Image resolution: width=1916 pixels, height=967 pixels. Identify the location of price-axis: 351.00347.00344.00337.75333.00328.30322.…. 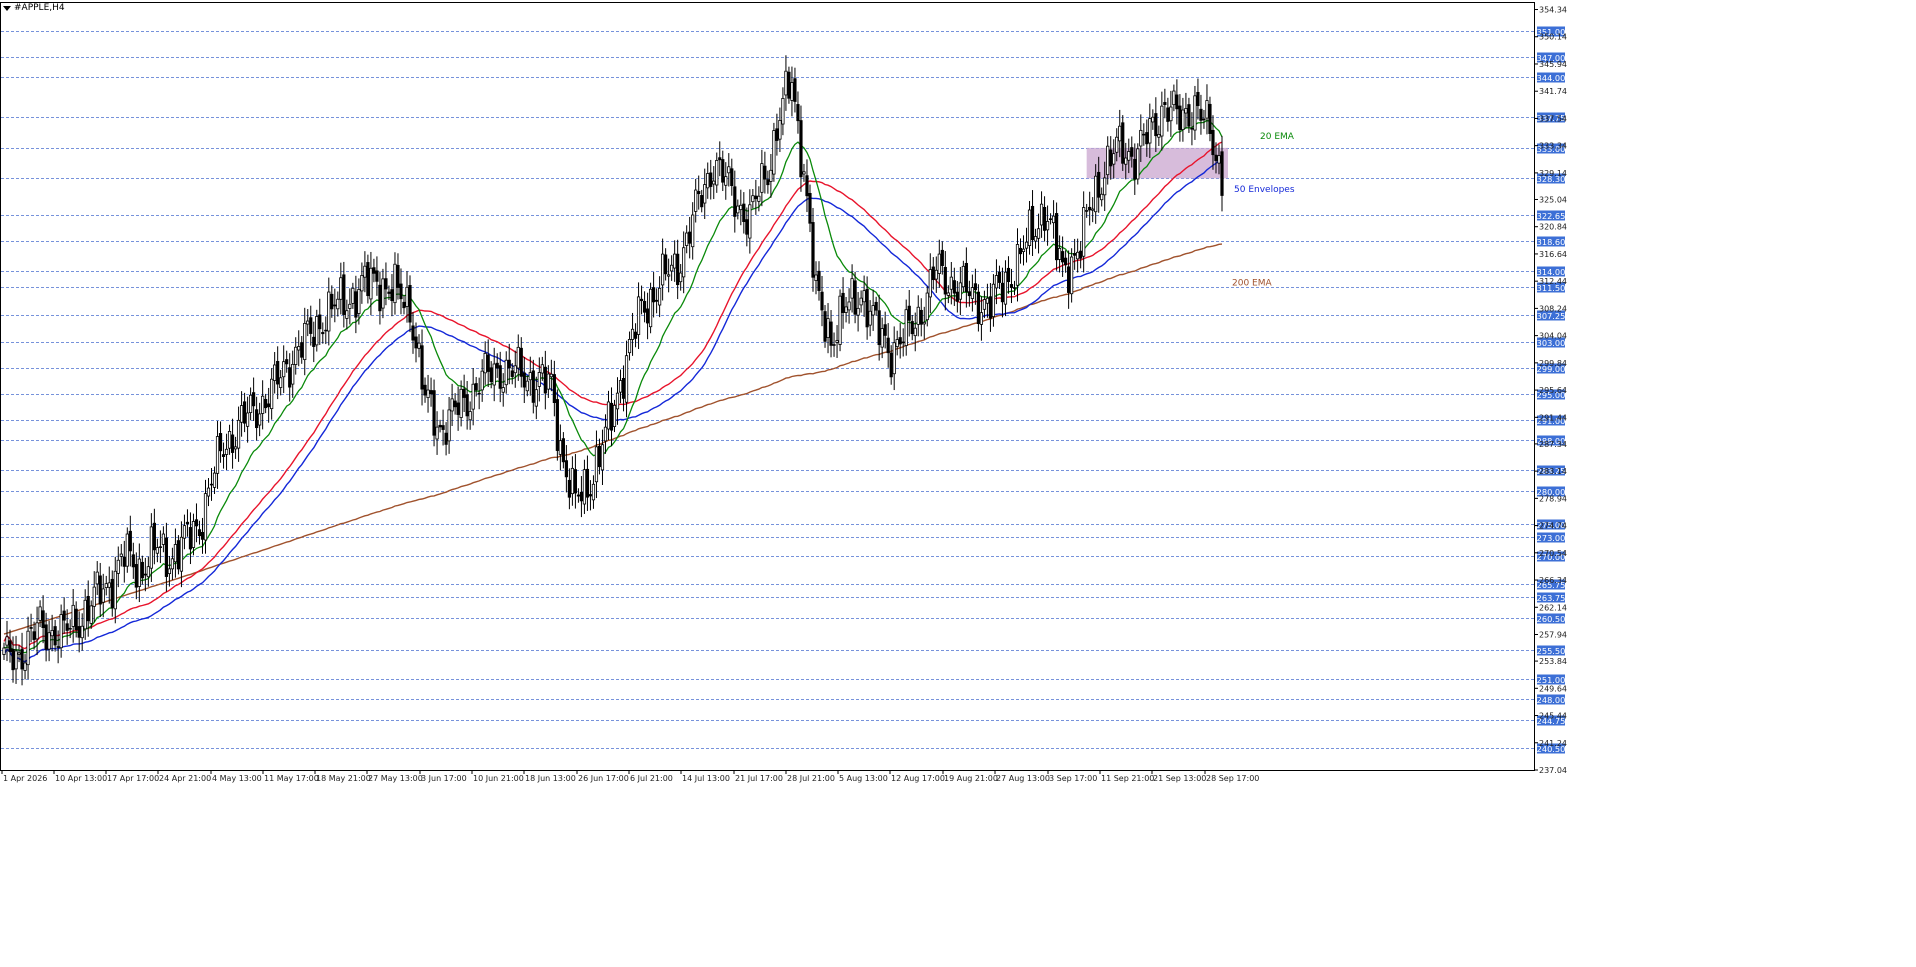
(1551, 390).